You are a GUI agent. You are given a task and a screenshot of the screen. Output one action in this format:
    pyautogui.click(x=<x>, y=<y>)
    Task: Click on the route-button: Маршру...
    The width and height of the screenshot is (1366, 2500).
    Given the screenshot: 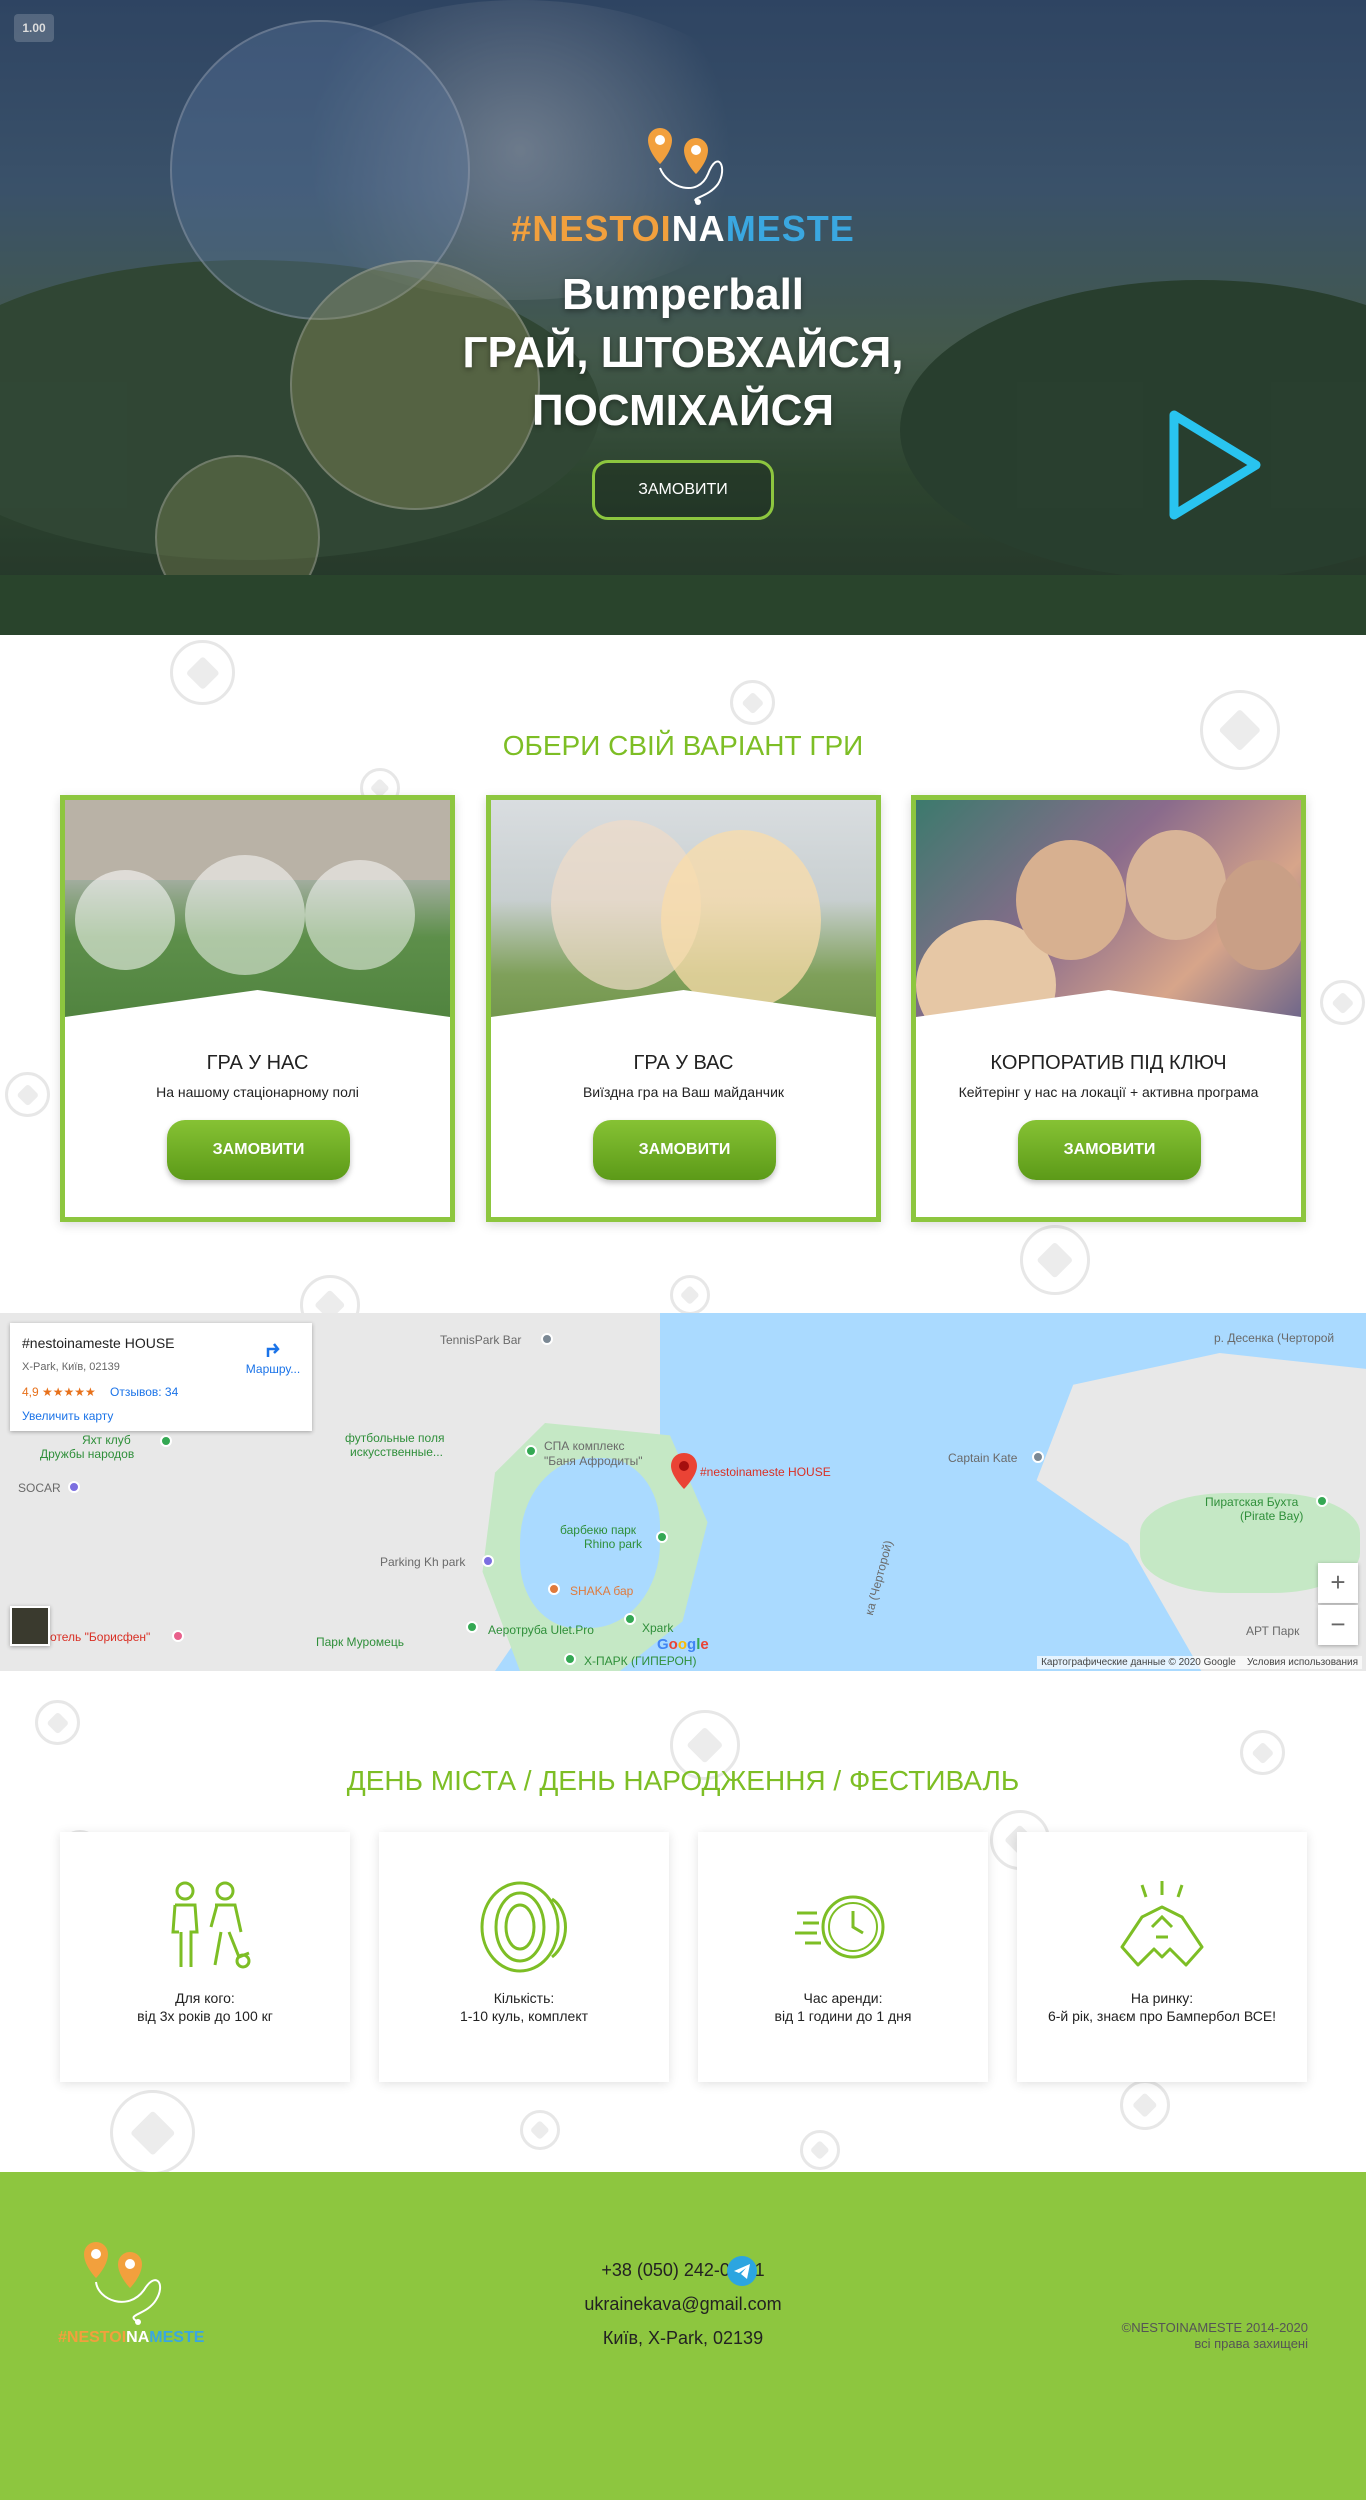 What is the action you would take?
    pyautogui.click(x=273, y=1356)
    